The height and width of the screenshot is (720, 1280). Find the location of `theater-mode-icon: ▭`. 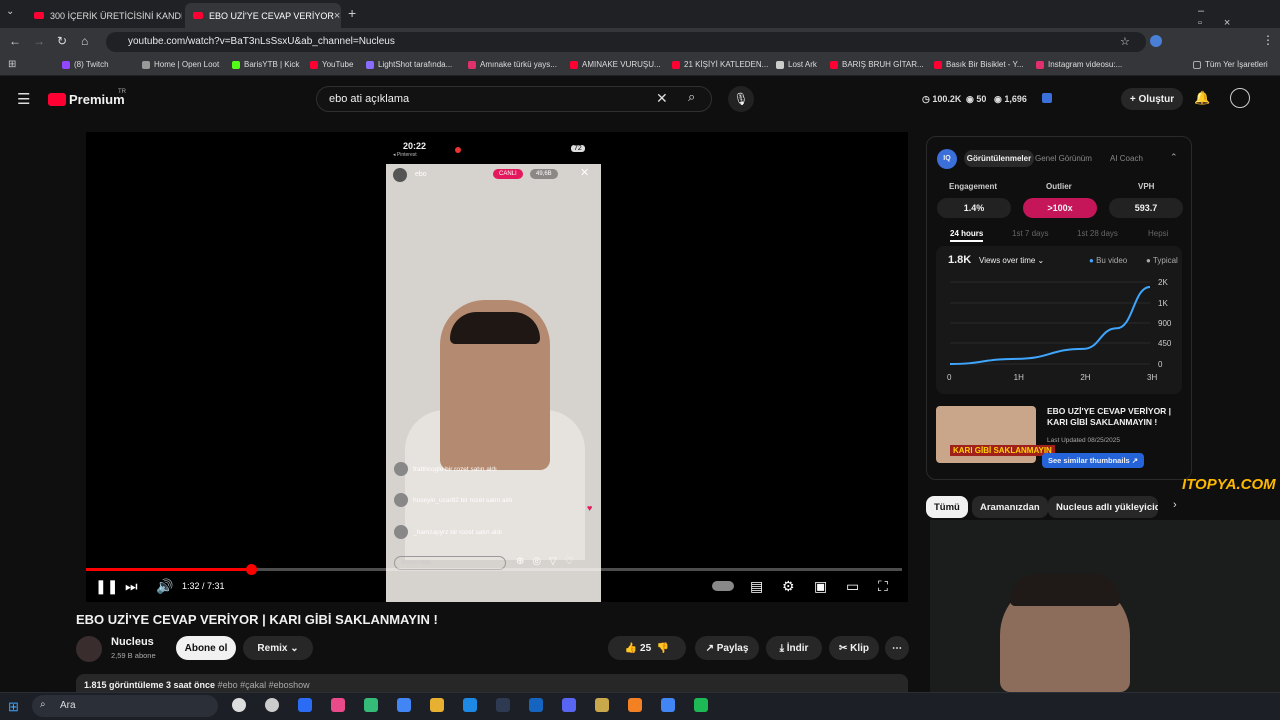

theater-mode-icon: ▭ is located at coordinates (852, 586).